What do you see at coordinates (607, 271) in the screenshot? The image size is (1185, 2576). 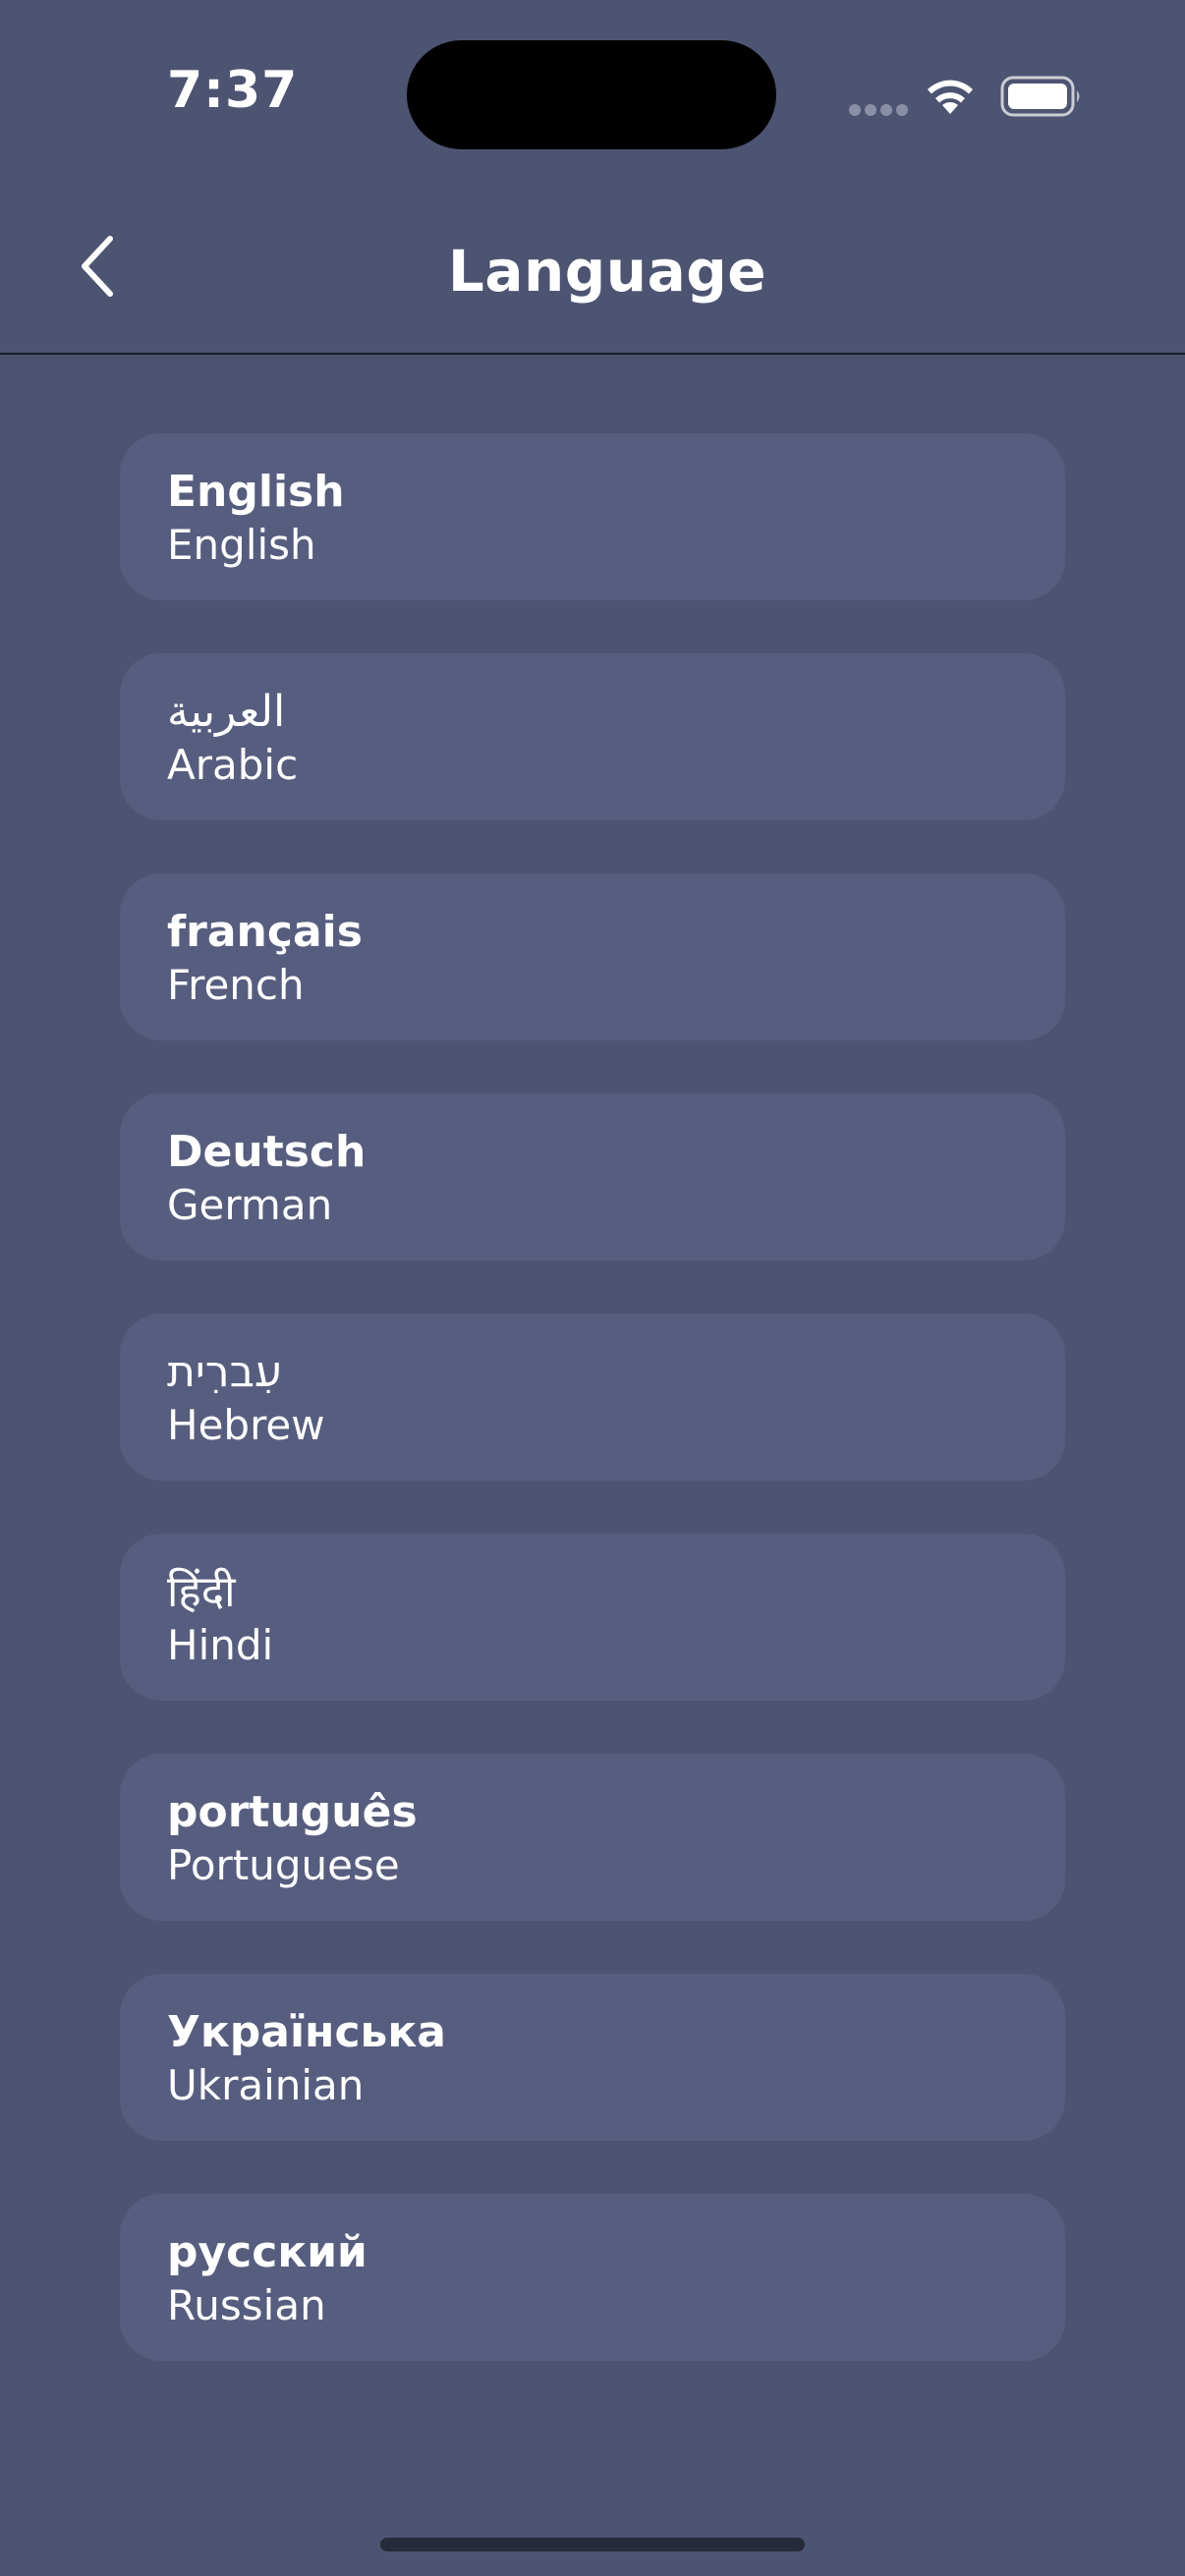 I see `page-title: Language` at bounding box center [607, 271].